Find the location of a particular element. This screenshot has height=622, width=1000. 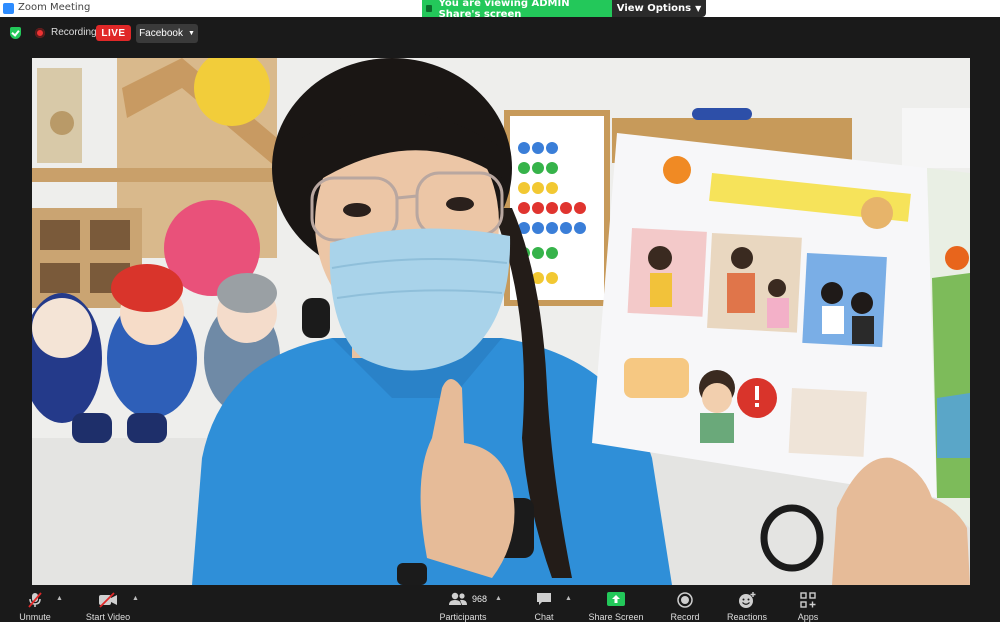

record-button: Record is located at coordinates (685, 604).